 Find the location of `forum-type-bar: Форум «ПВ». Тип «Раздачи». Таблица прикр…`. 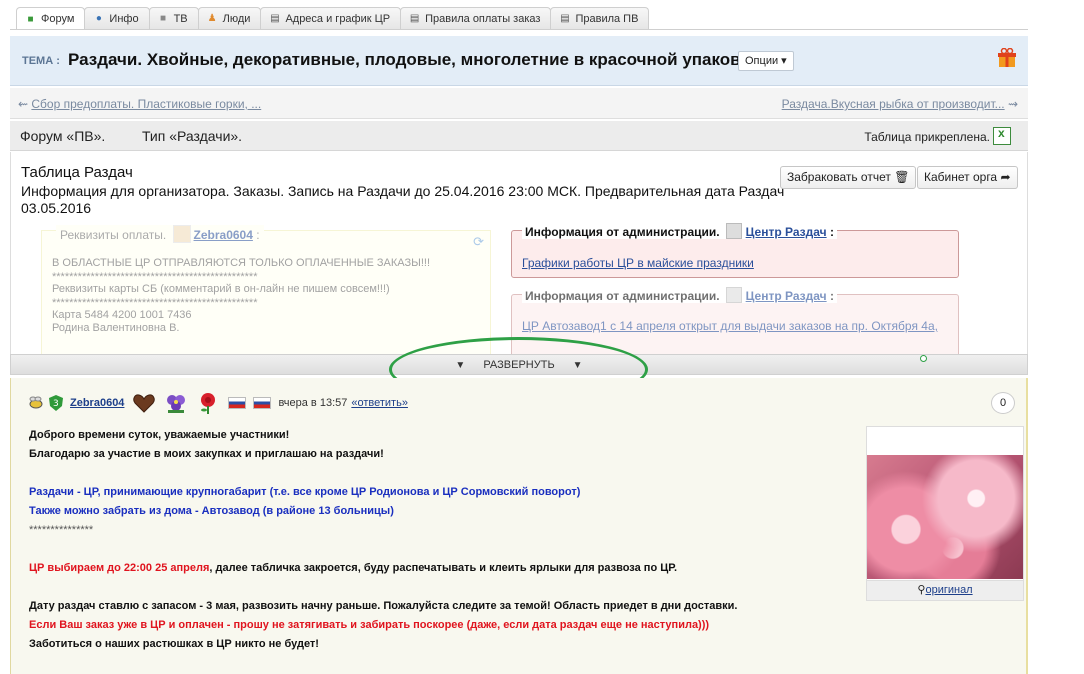

forum-type-bar: Форум «ПВ». Тип «Раздачи». Таблица прикр… is located at coordinates (519, 136).